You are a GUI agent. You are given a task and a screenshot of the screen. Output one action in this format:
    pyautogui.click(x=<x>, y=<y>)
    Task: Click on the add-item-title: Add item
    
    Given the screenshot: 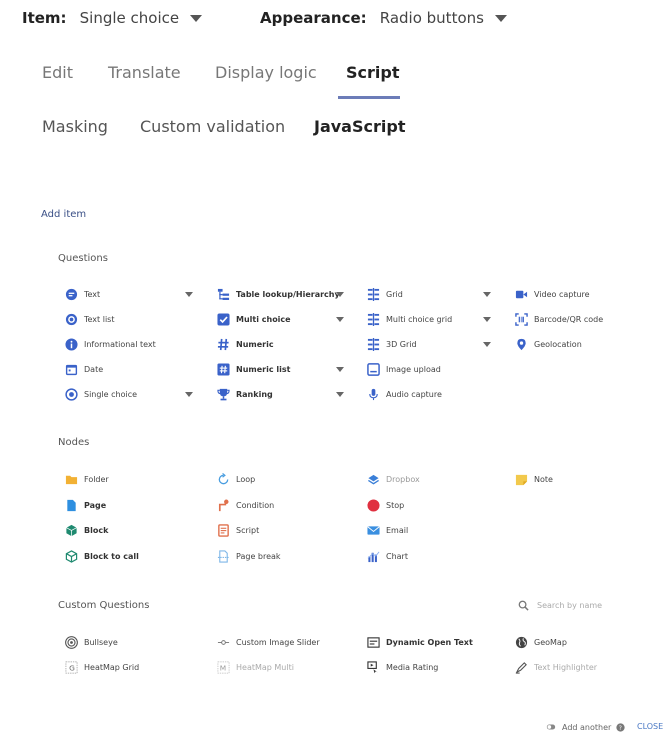 What is the action you would take?
    pyautogui.click(x=64, y=214)
    